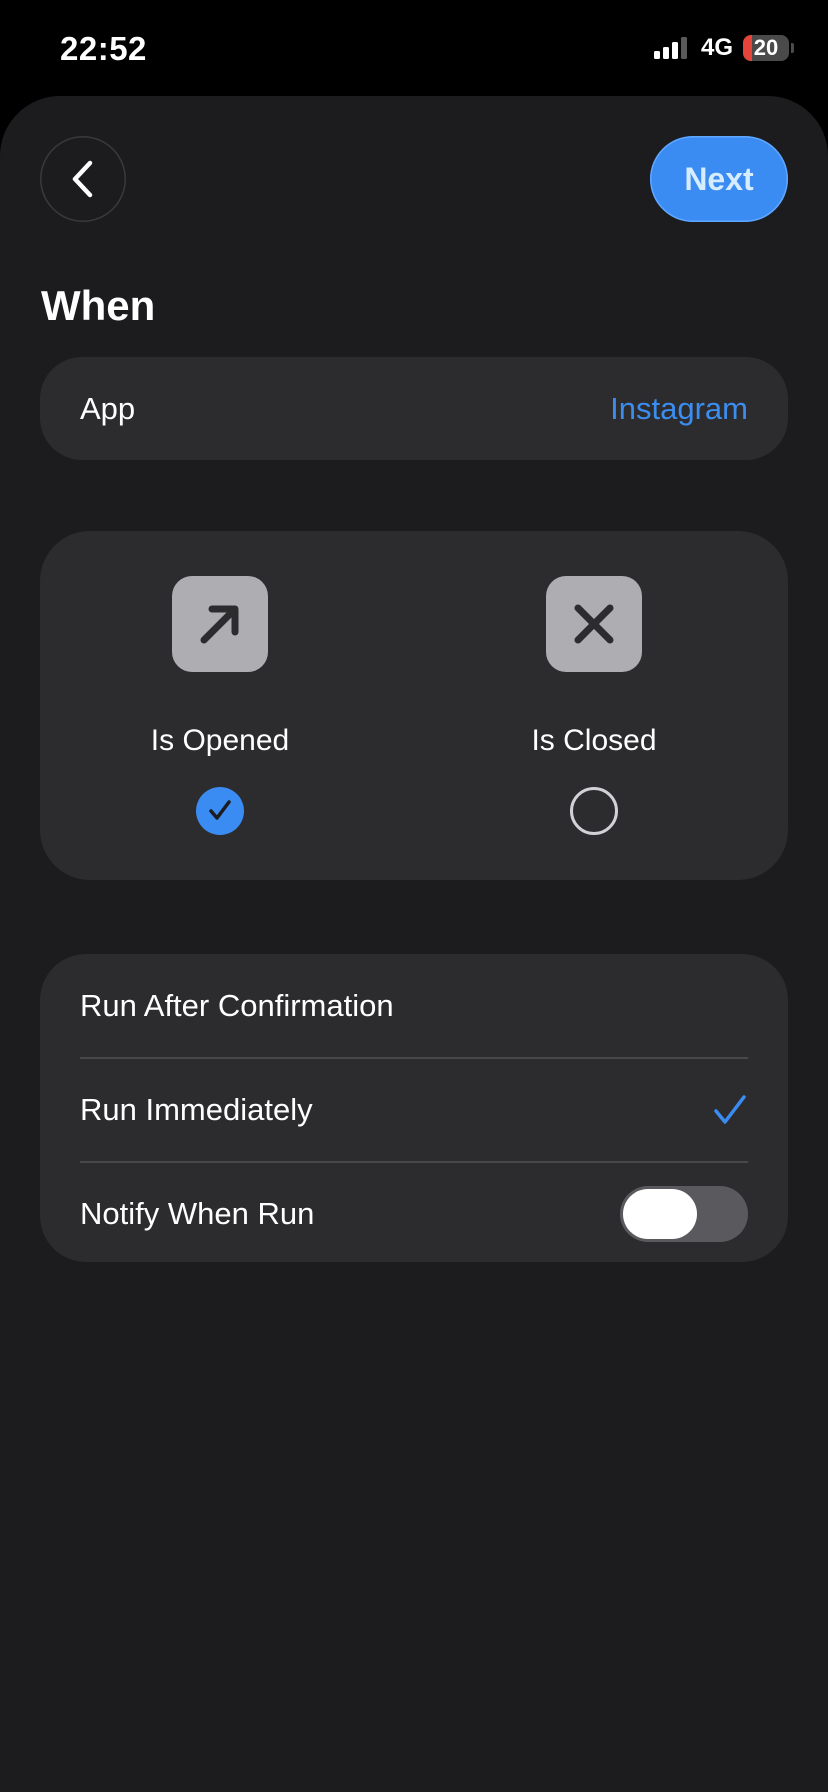 Image resolution: width=828 pixels, height=1792 pixels. I want to click on section-title: When, so click(98, 305).